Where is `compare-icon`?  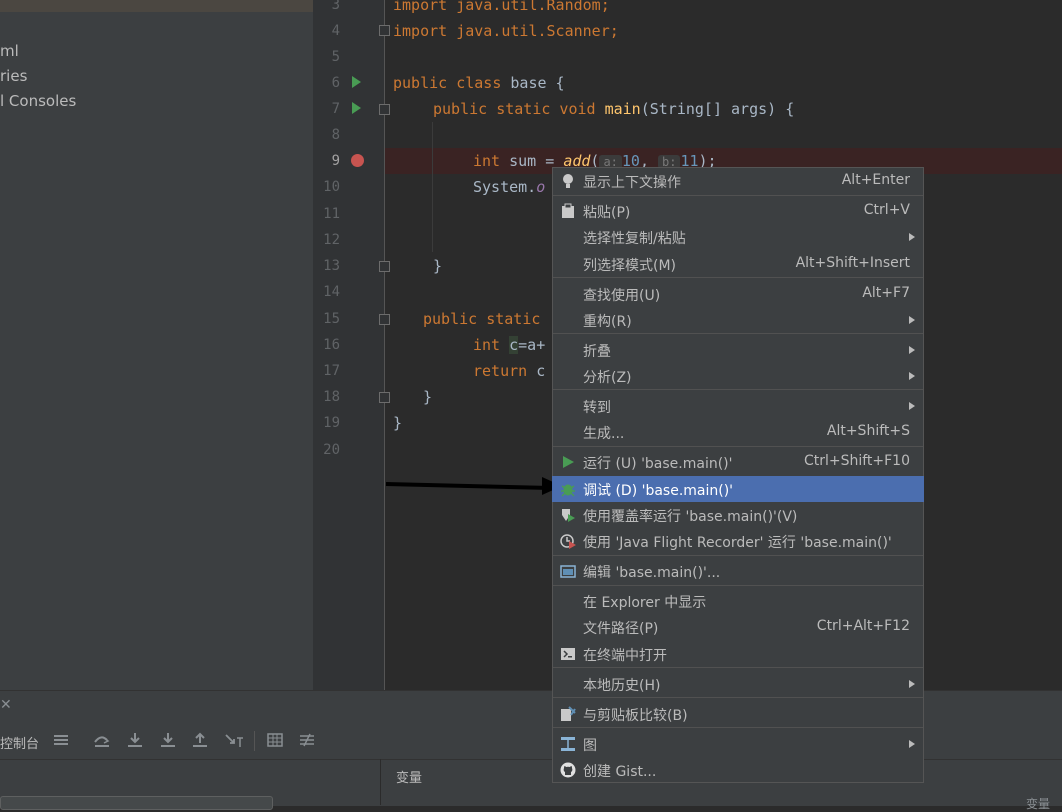 compare-icon is located at coordinates (568, 714).